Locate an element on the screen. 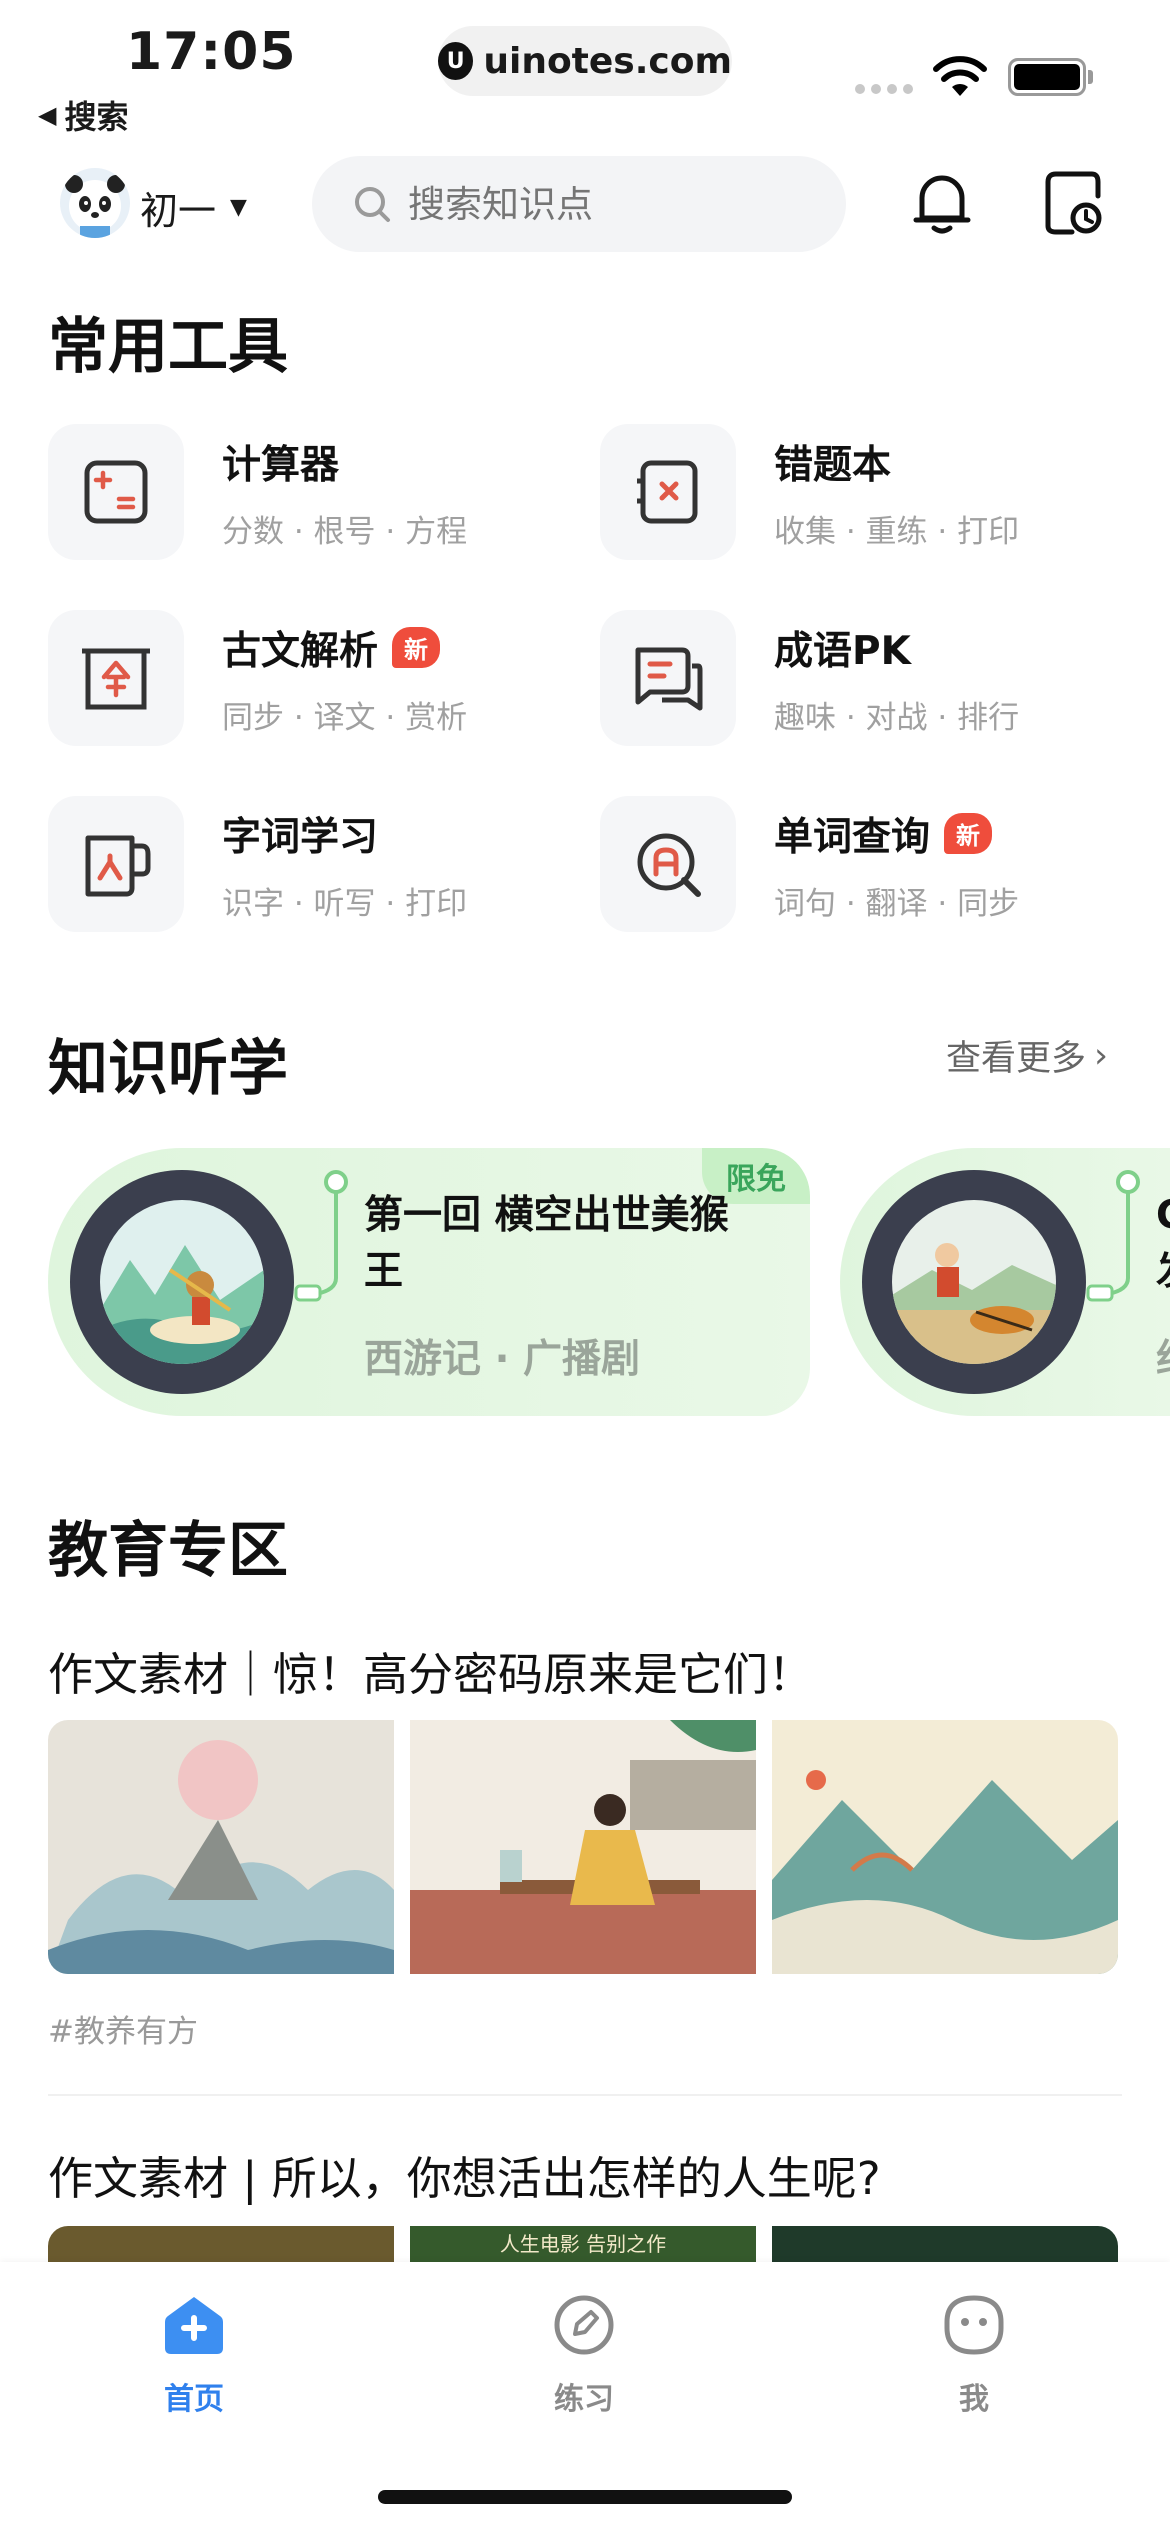 The height and width of the screenshot is (2532, 1170). back-to-search: ◀ 搜索 is located at coordinates (83, 115).